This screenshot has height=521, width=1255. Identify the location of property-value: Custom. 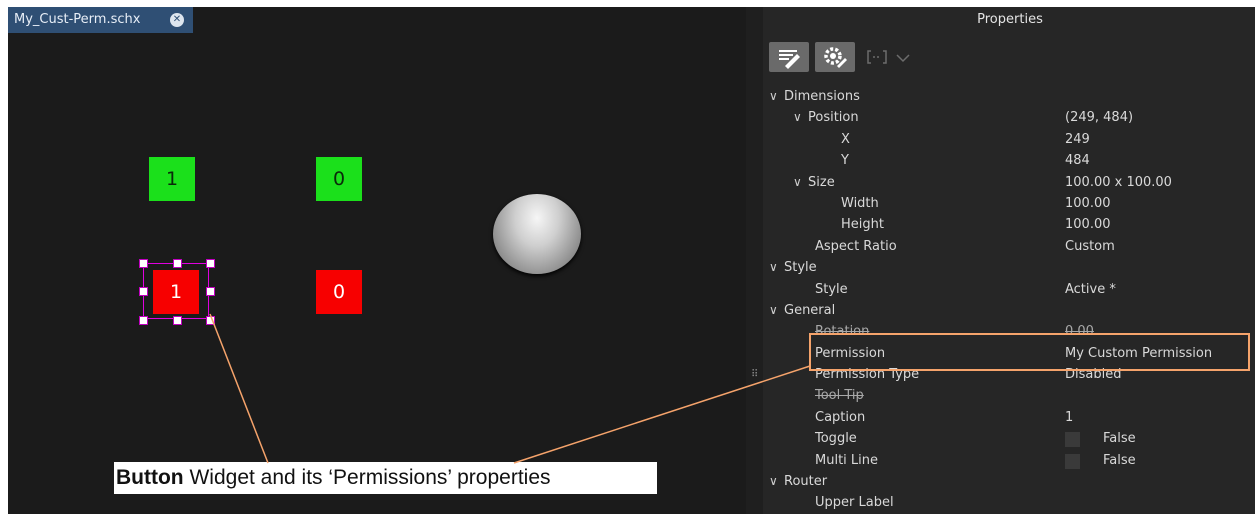
(1090, 246).